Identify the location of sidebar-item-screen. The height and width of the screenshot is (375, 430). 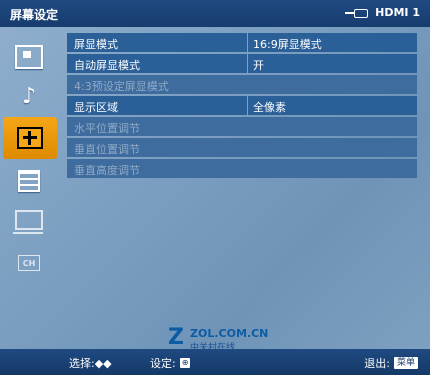
(30, 138).